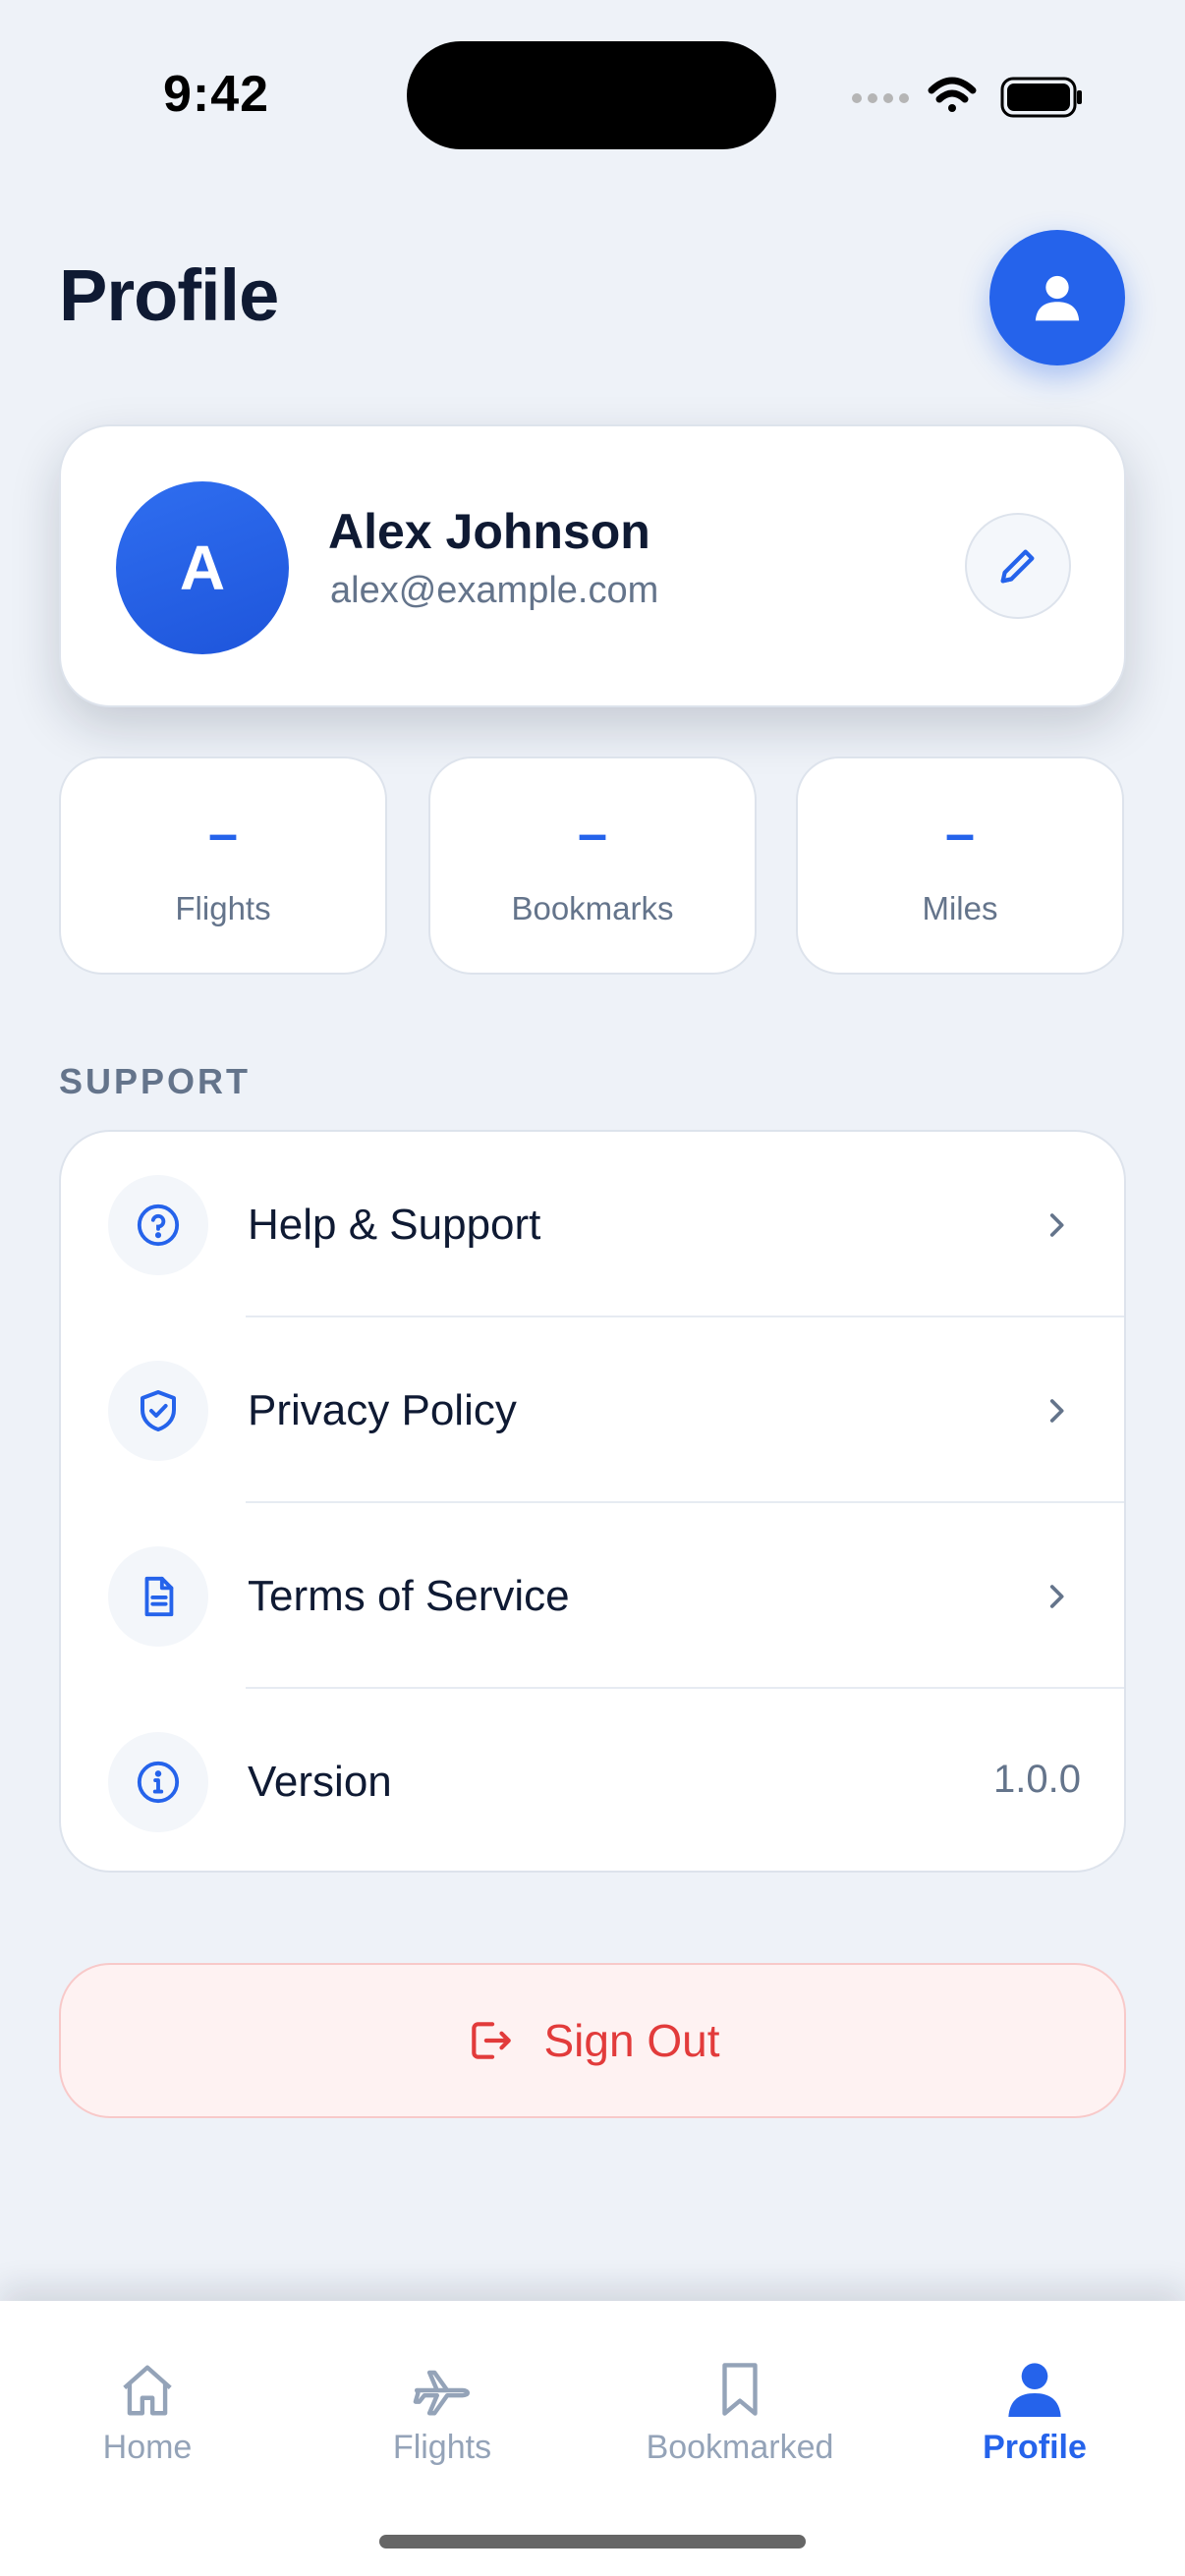 The image size is (1185, 2576). What do you see at coordinates (148, 2390) in the screenshot?
I see `home-icon` at bounding box center [148, 2390].